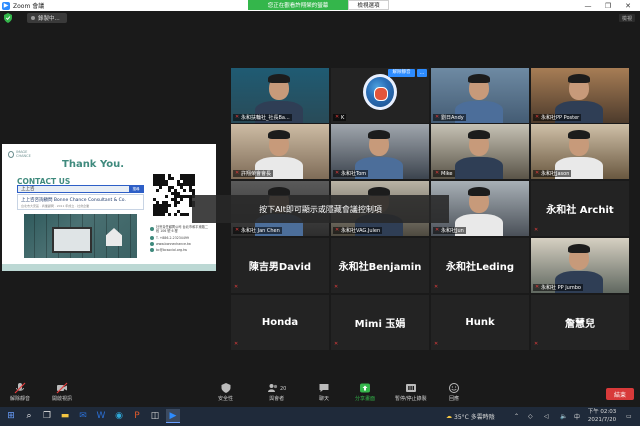  I want to click on participant-name: Mike, so click(447, 173).